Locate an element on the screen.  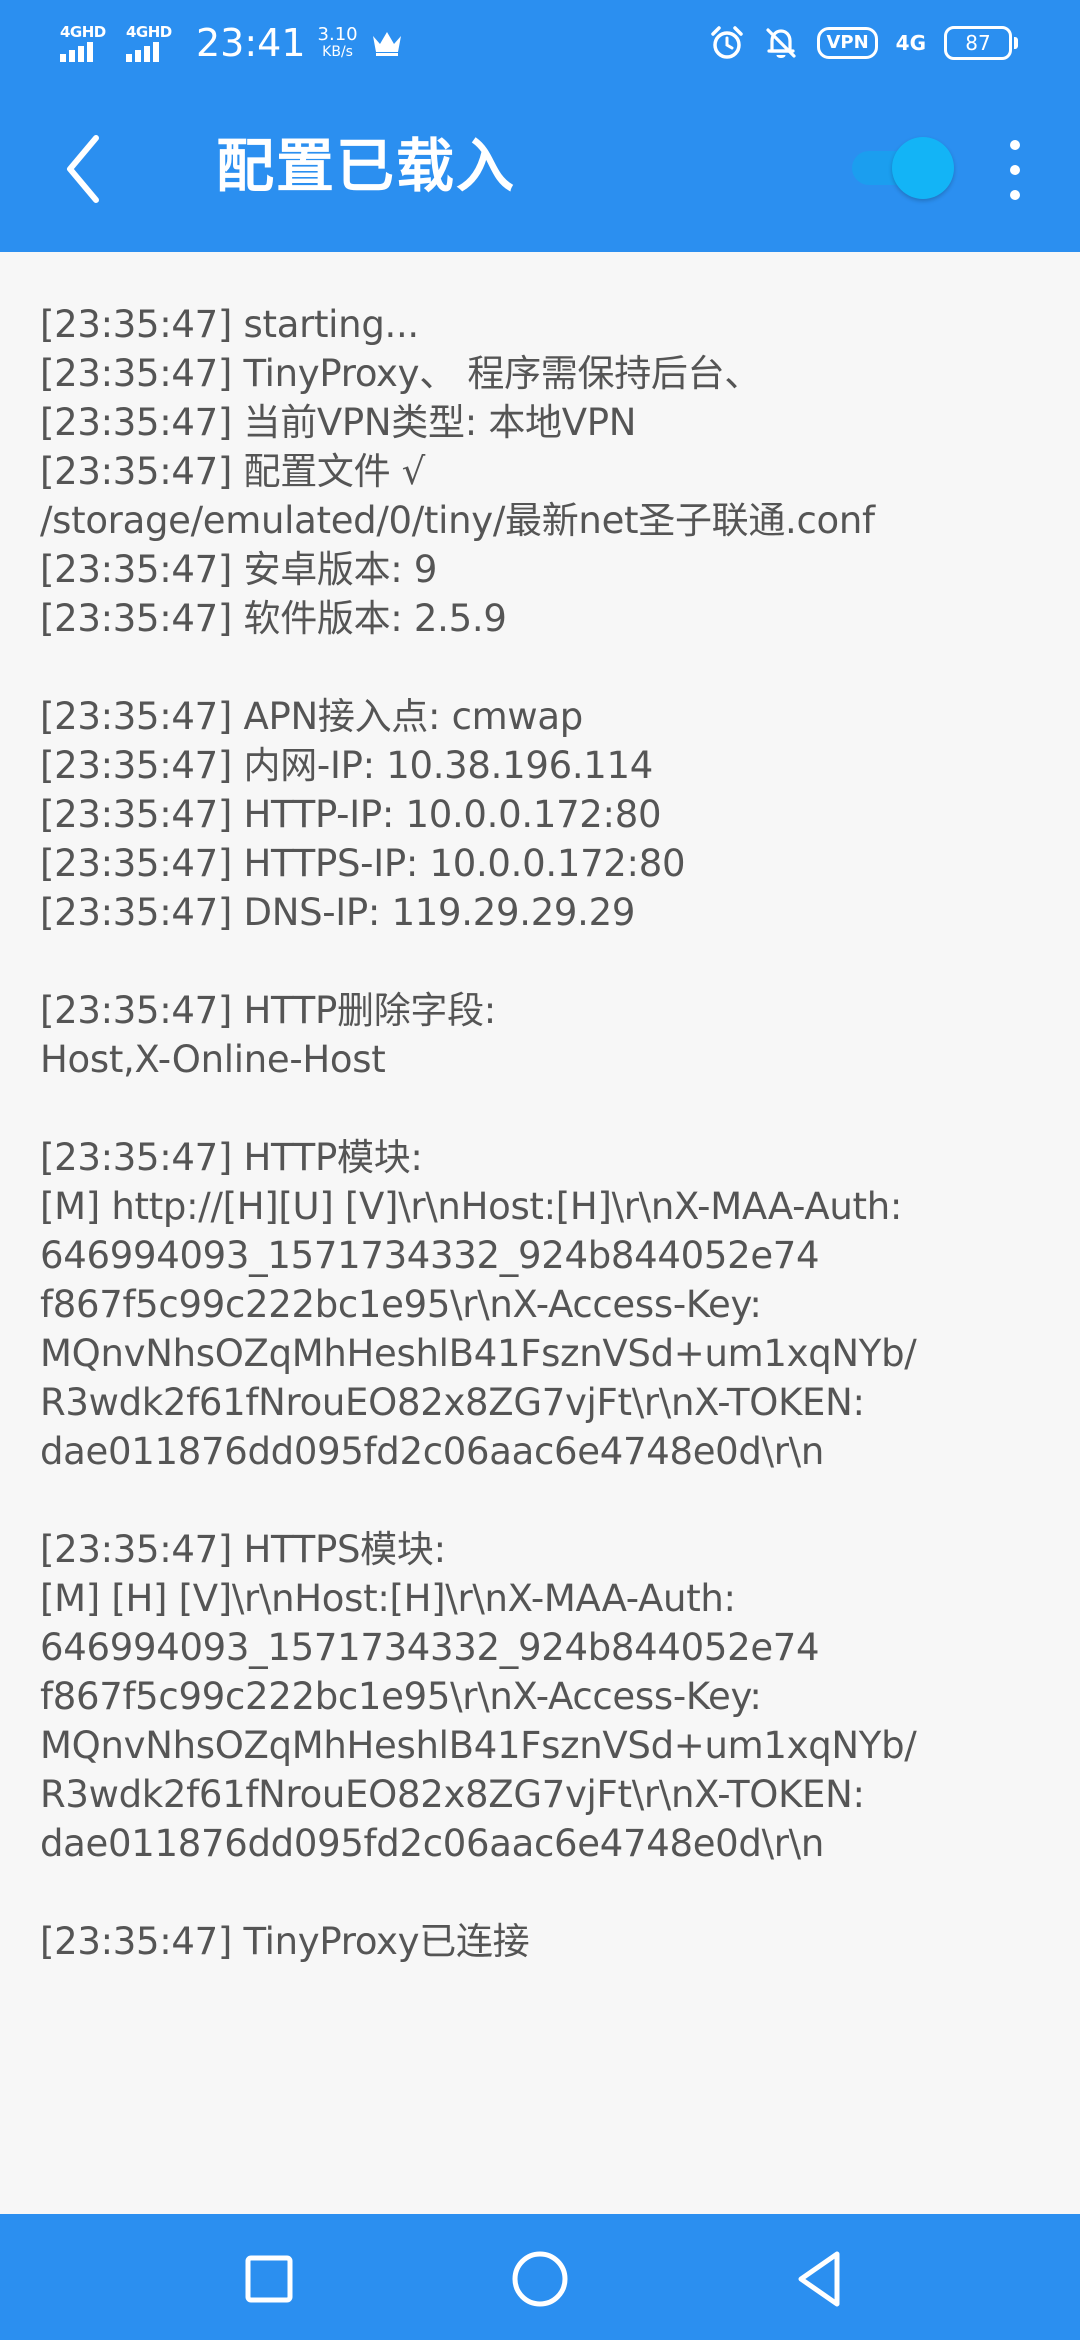
network-speed-unit: KB/s is located at coordinates (337, 52).